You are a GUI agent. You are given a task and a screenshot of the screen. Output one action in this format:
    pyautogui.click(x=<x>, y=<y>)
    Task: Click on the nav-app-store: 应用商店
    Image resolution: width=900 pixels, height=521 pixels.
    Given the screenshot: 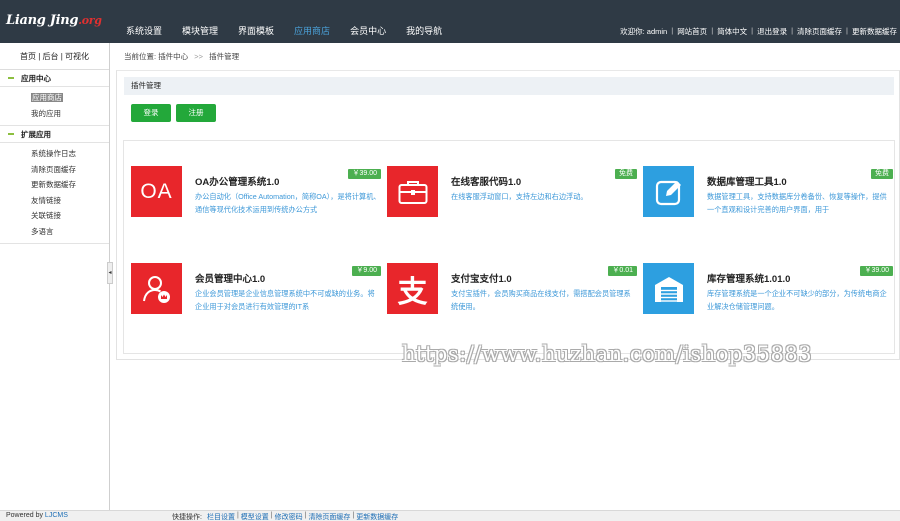 What is the action you would take?
    pyautogui.click(x=312, y=21)
    